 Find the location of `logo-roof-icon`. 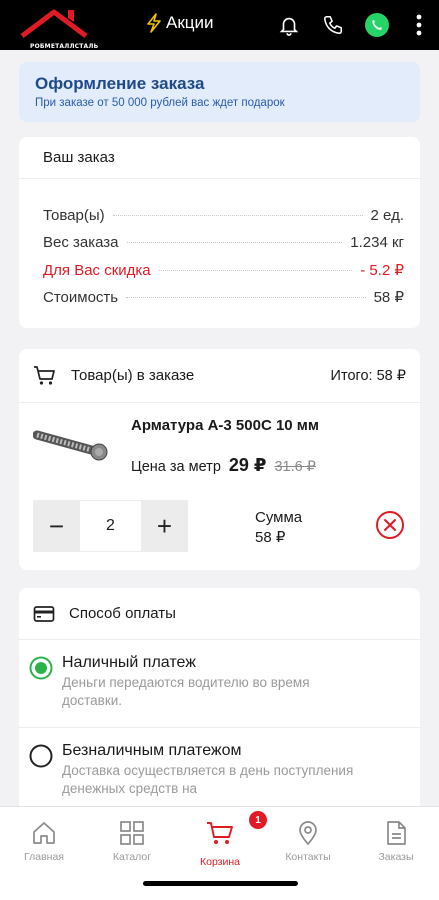

logo-roof-icon is located at coordinates (54, 23).